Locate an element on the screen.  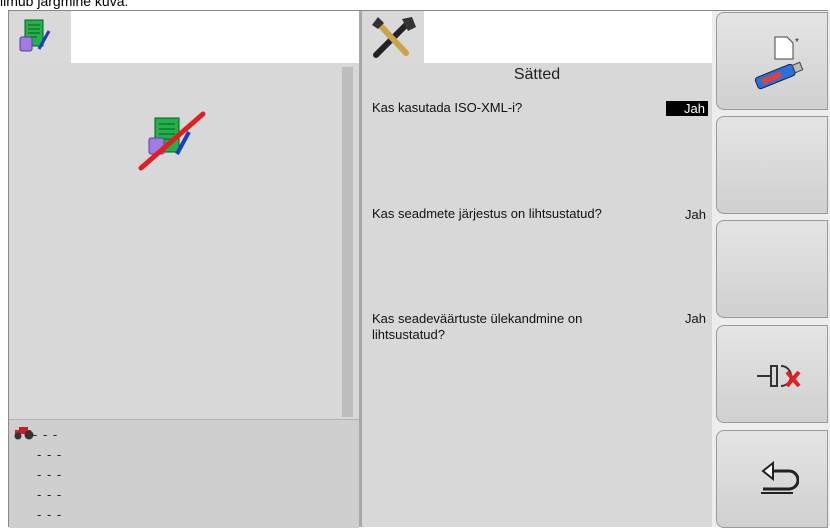
setting-value-iso-xml: Jah is located at coordinates (675, 109).